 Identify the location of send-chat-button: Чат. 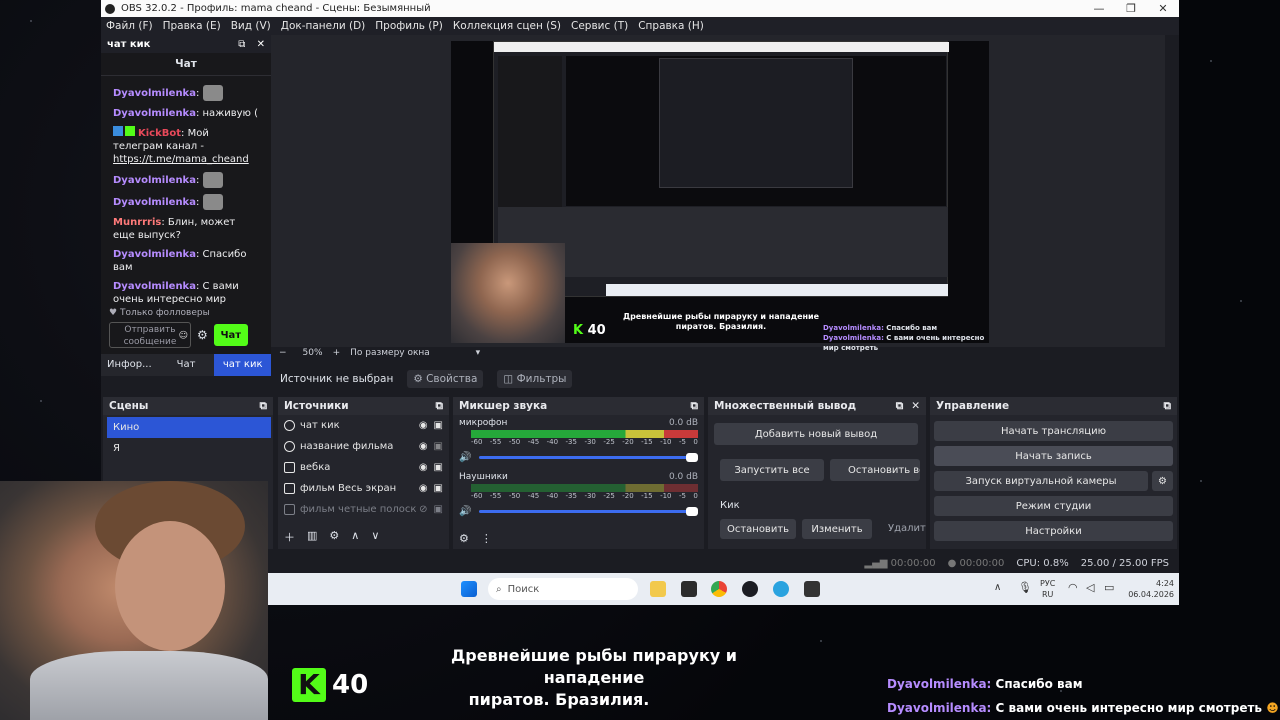
(230, 335).